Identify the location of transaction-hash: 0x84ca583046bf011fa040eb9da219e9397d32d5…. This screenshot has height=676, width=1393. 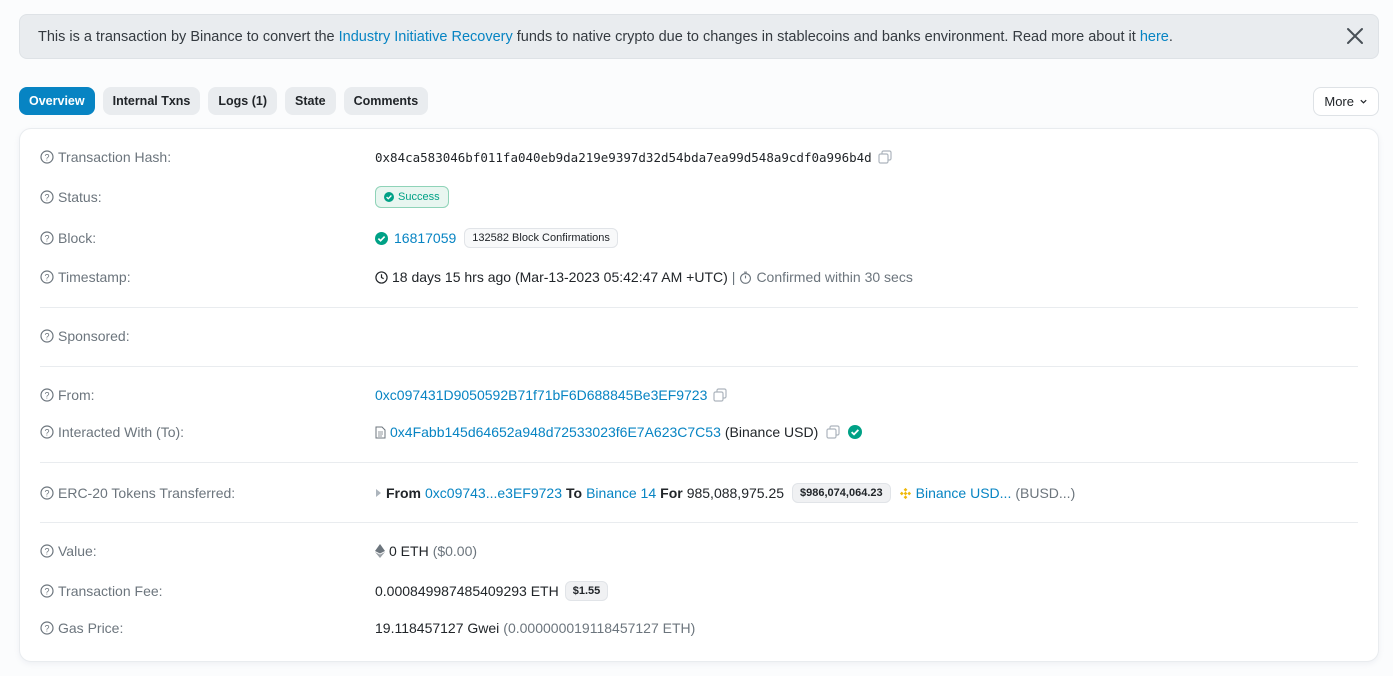
(623, 157).